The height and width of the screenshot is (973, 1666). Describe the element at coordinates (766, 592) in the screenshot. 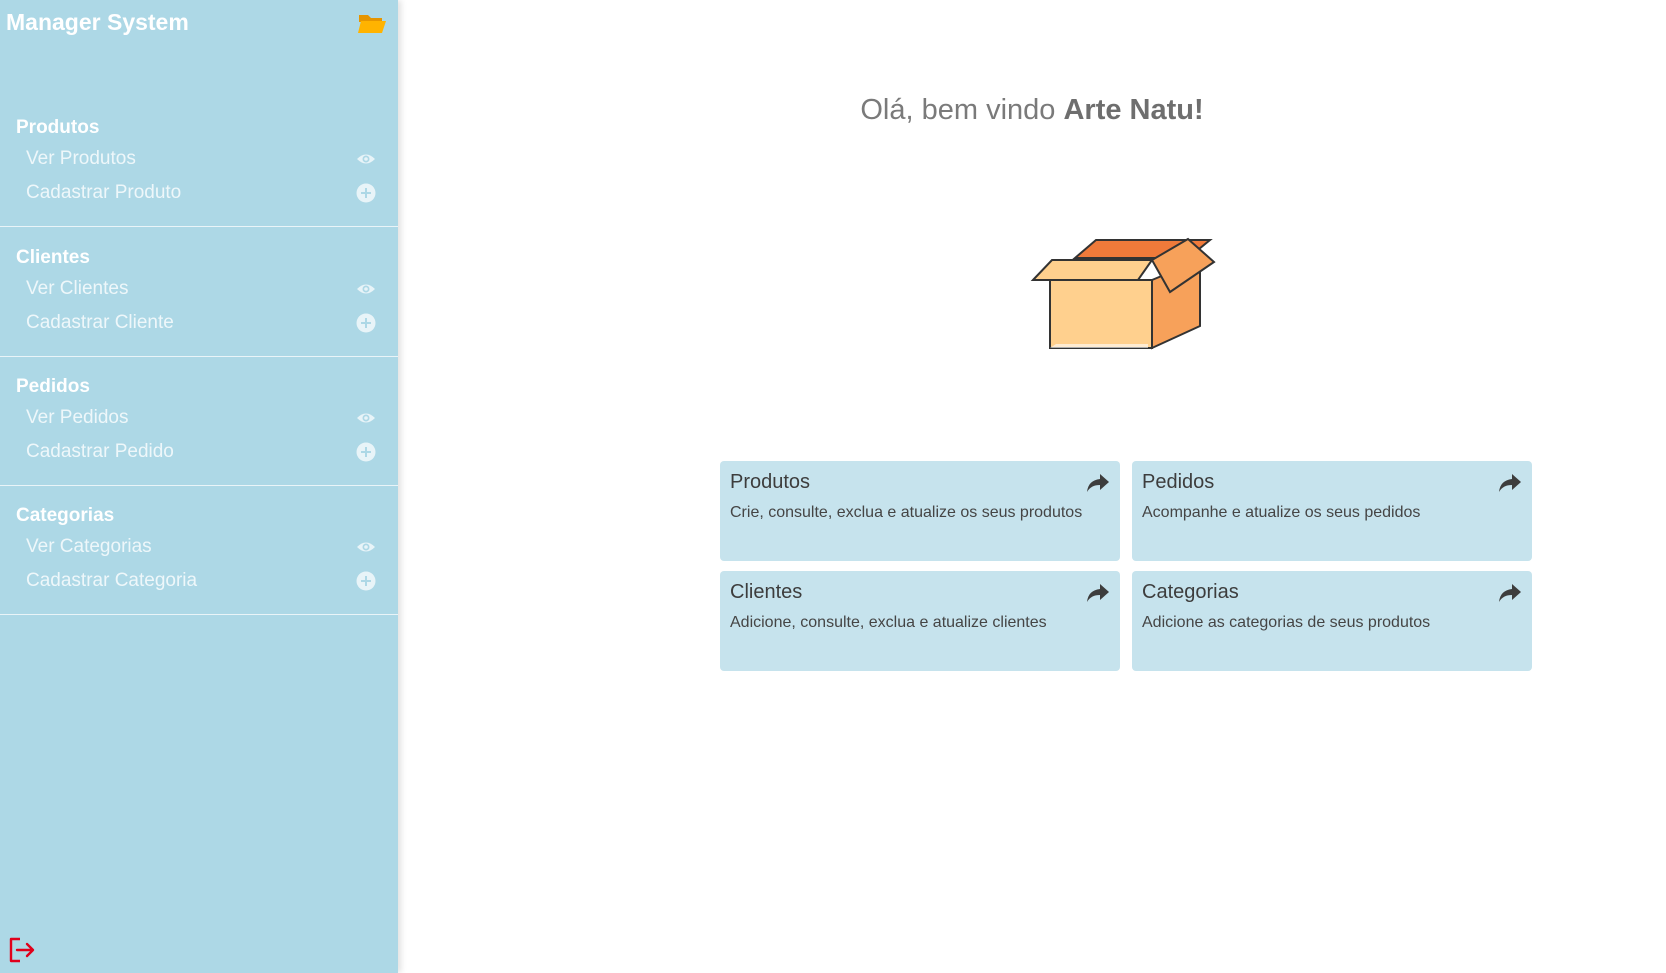

I see `card-title: Clientes` at that location.